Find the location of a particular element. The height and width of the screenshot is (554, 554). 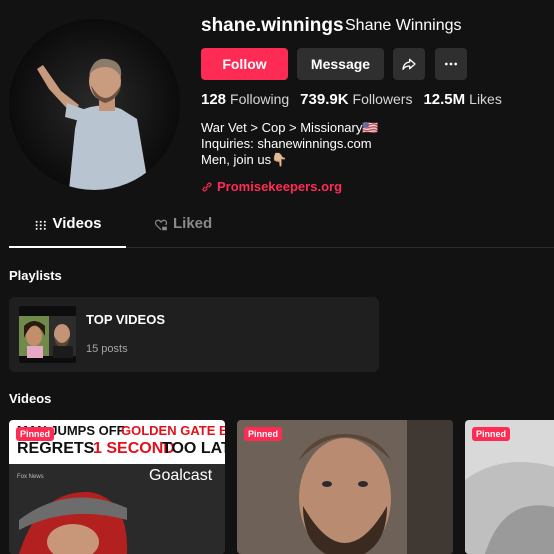

tab-liked: Liked is located at coordinates (183, 231).